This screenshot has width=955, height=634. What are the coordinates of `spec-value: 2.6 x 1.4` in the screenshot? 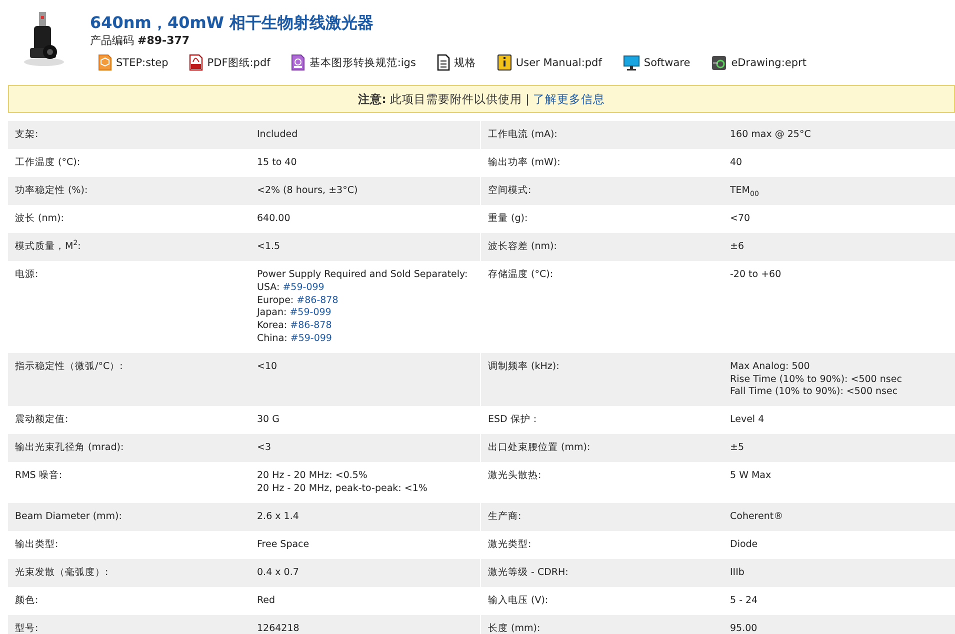 It's located at (278, 517).